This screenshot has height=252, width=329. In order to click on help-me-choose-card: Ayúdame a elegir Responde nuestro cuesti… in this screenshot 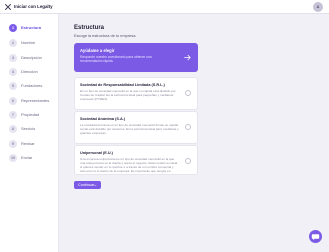, I will do `click(136, 57)`.